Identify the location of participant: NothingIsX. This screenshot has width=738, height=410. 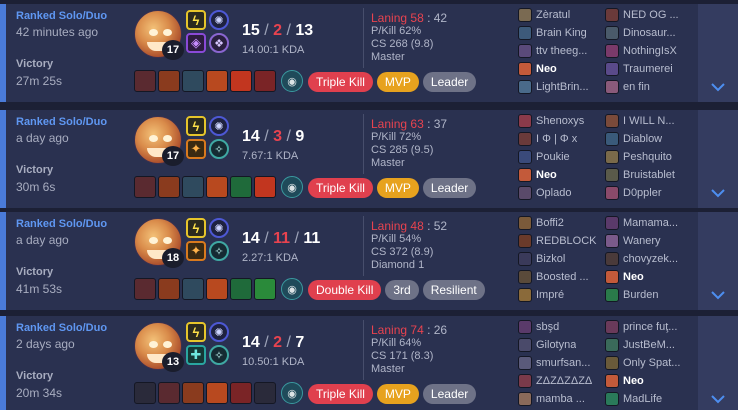
(650, 51).